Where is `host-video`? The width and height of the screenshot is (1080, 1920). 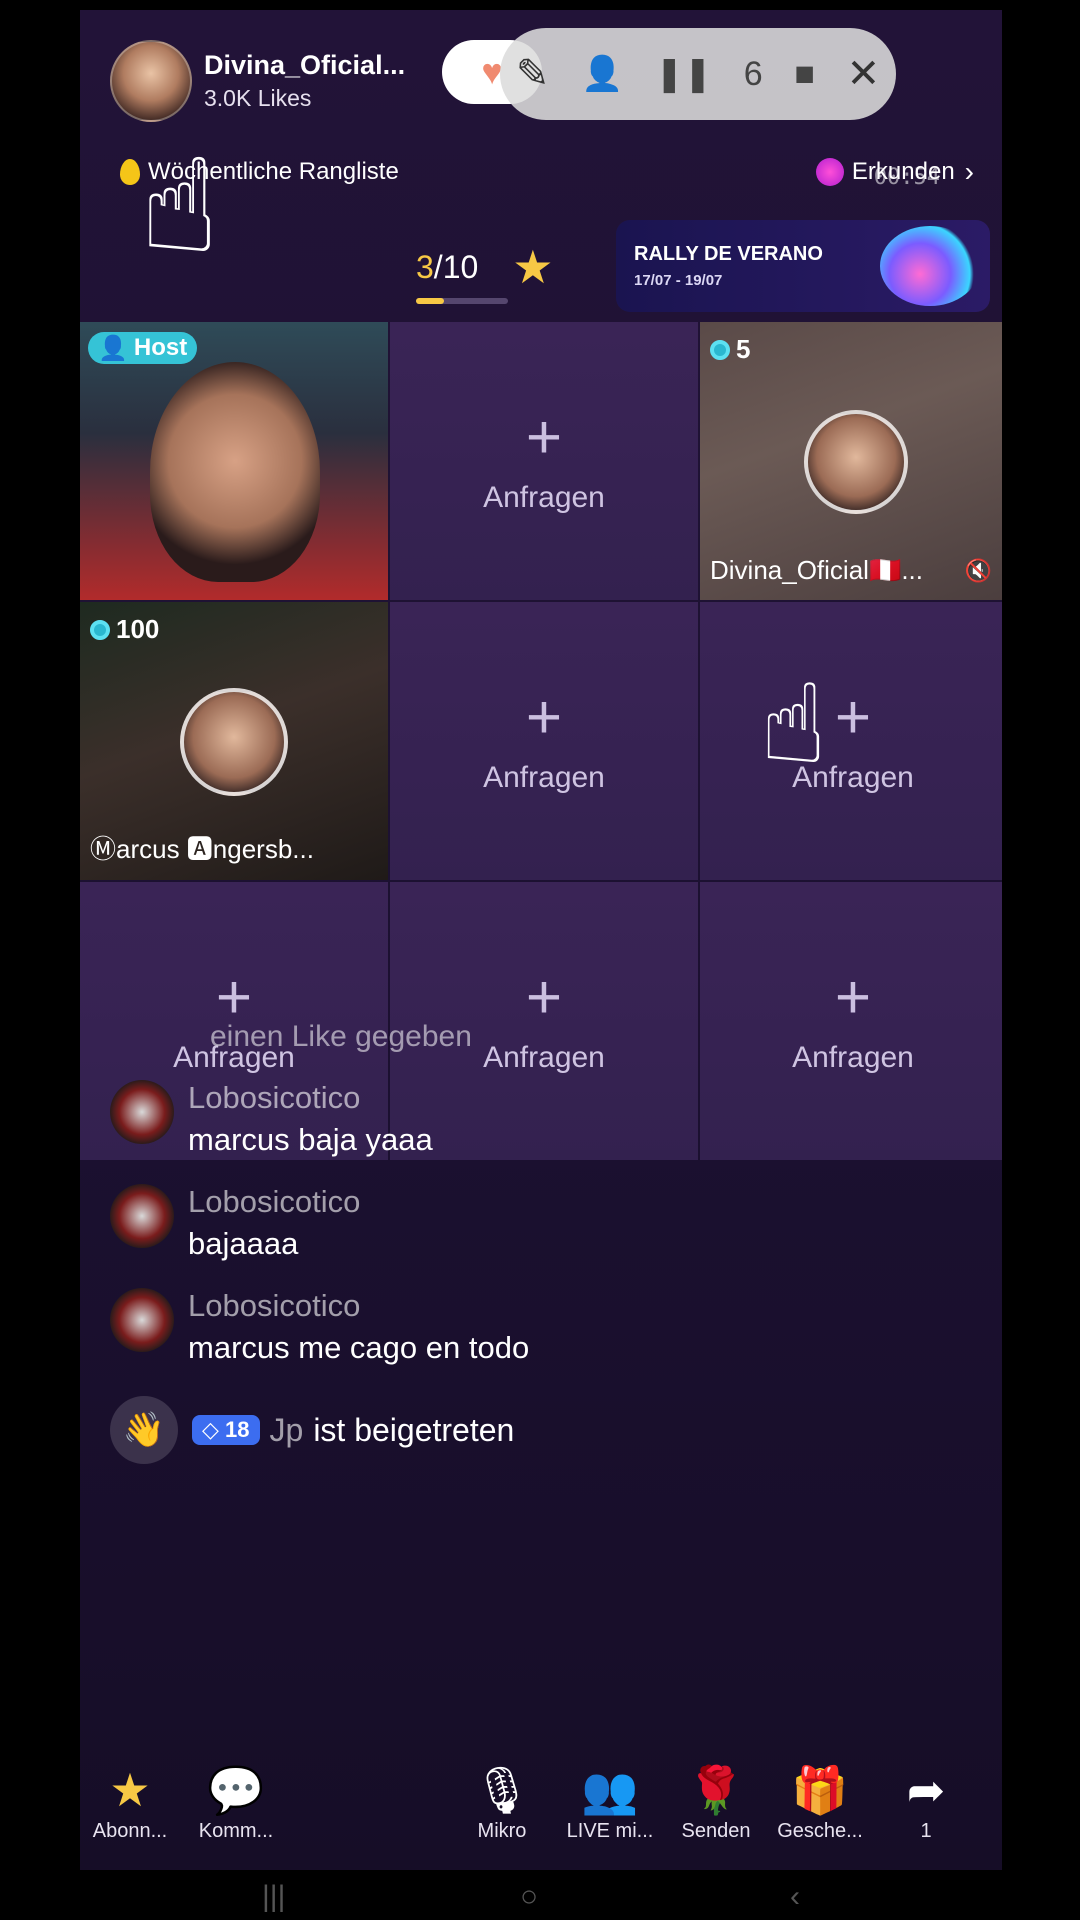 host-video is located at coordinates (235, 472).